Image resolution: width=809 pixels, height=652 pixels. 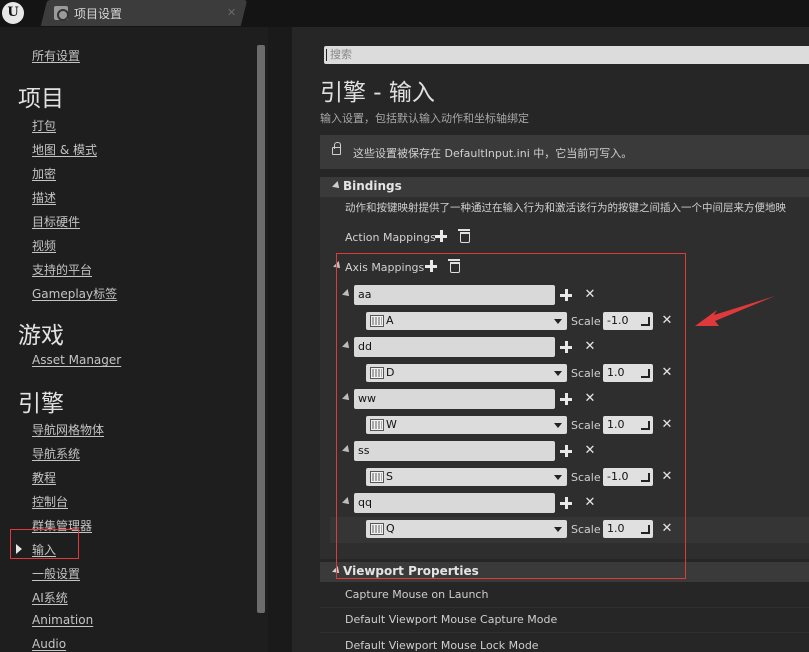 I want to click on sidebar-item-encryption: 加密, so click(x=44, y=173).